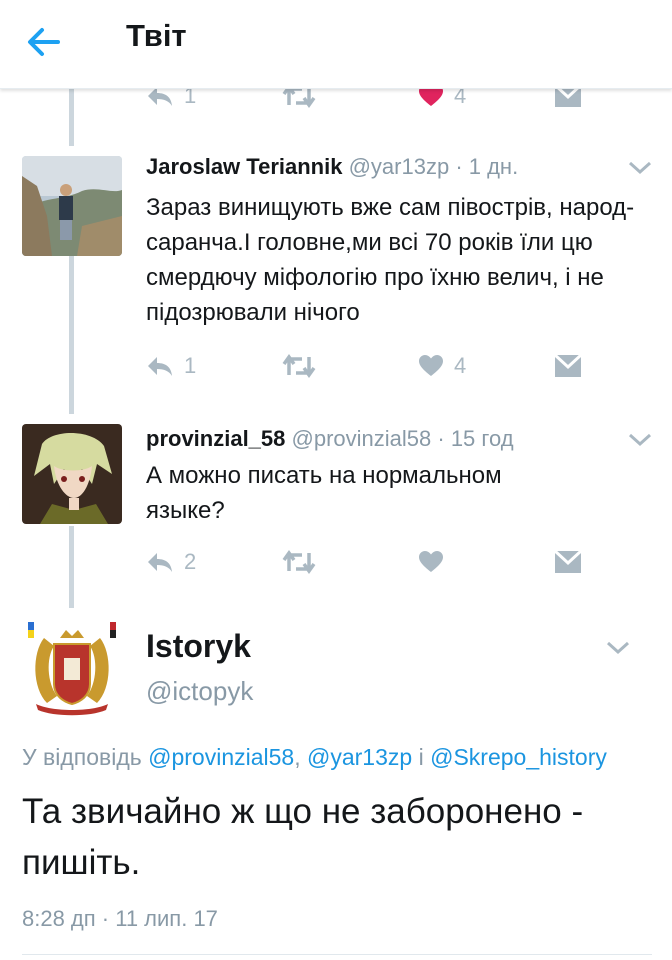  Describe the element at coordinates (421, 757) in the screenshot. I see `reply-separator: і` at that location.